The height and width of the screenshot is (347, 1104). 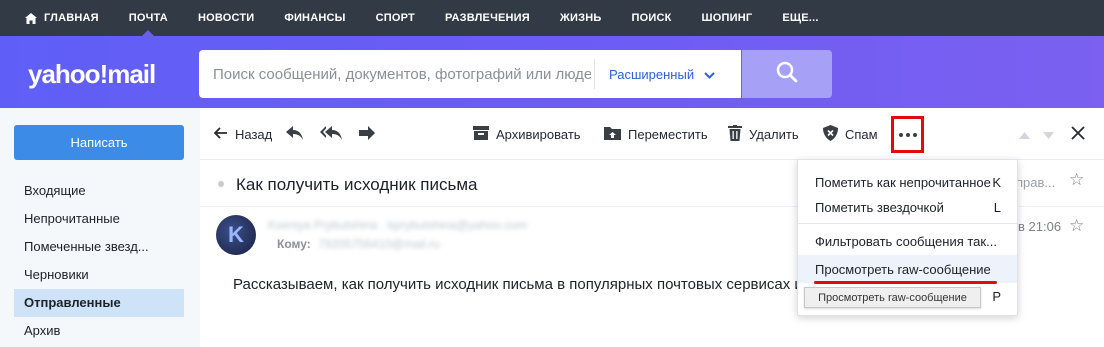 What do you see at coordinates (92, 74) in the screenshot?
I see `yahoo-mail-logo: yahoo!mail` at bounding box center [92, 74].